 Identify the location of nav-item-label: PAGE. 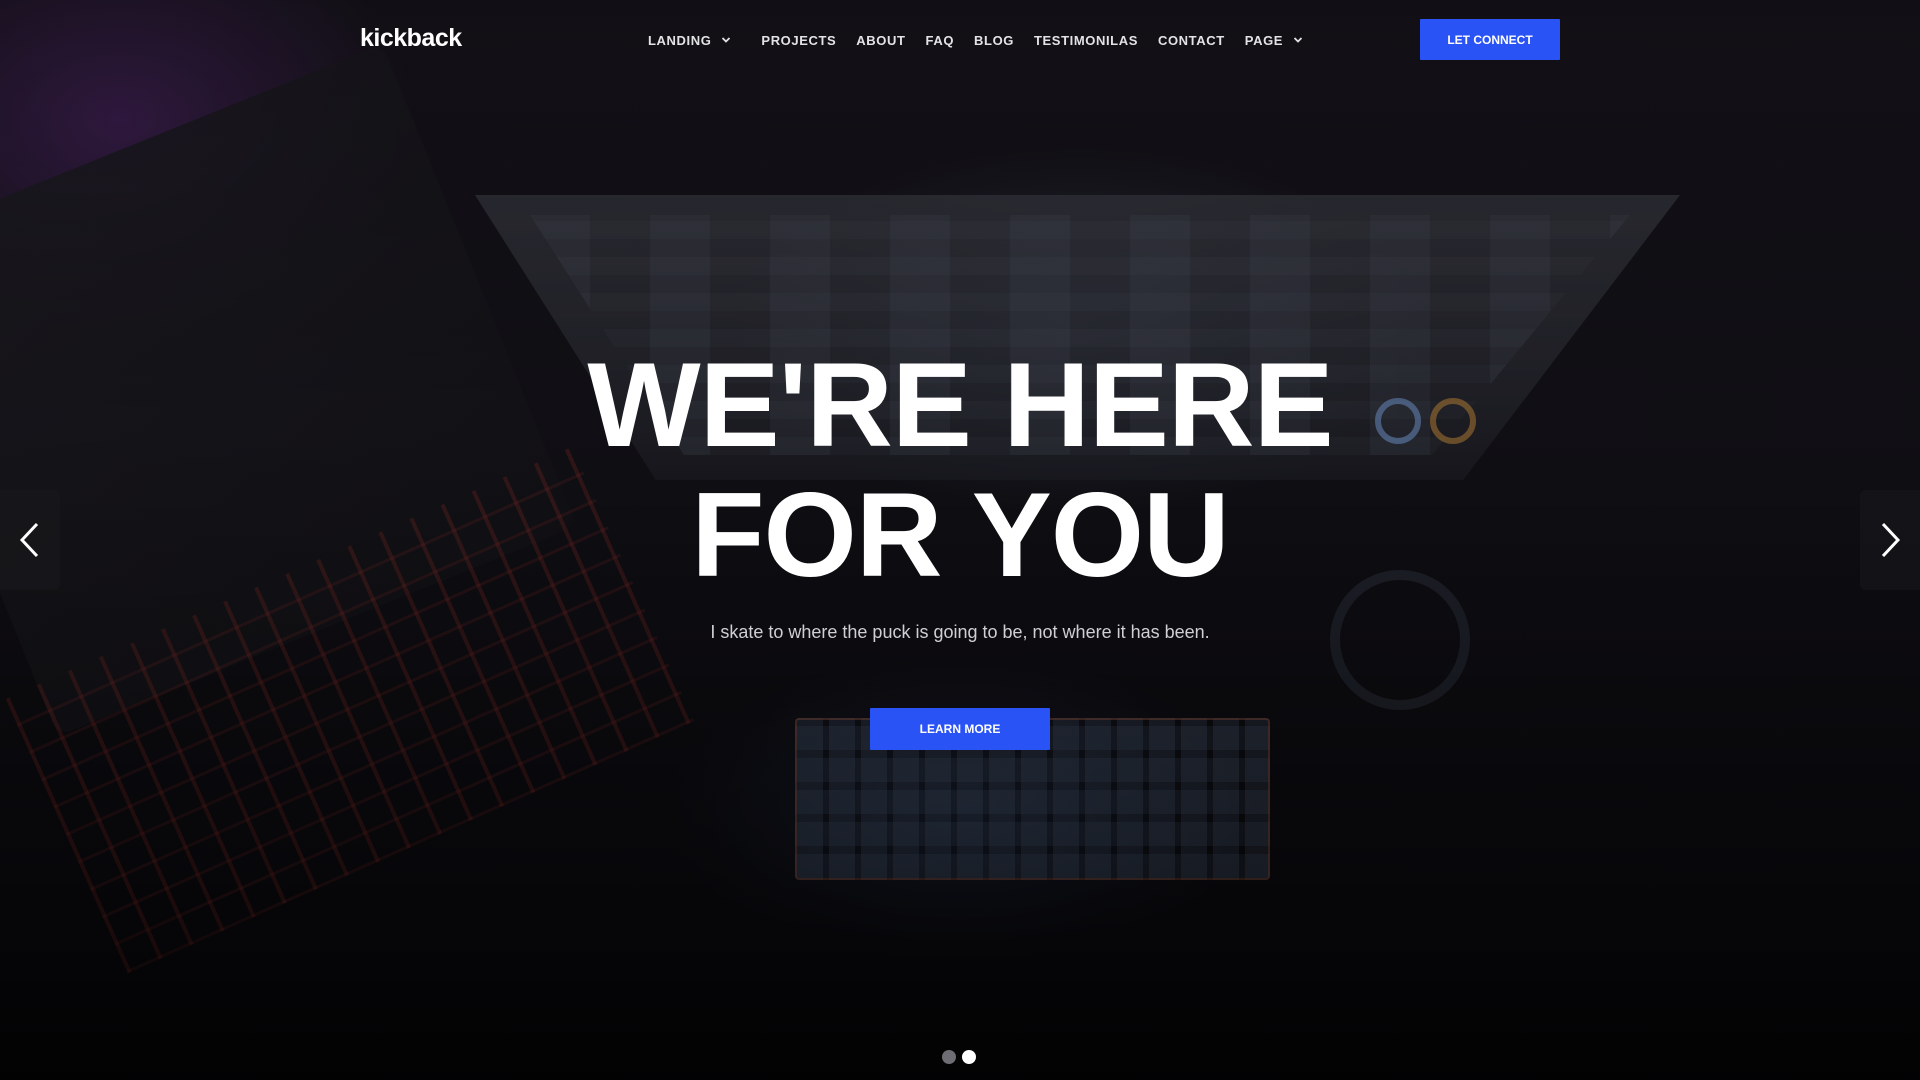
(1264, 40).